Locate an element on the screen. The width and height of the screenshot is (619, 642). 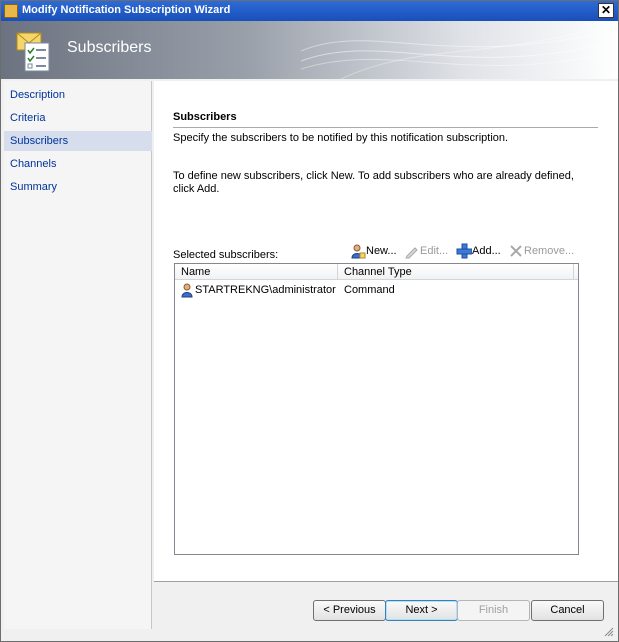
user-icon is located at coordinates (187, 290).